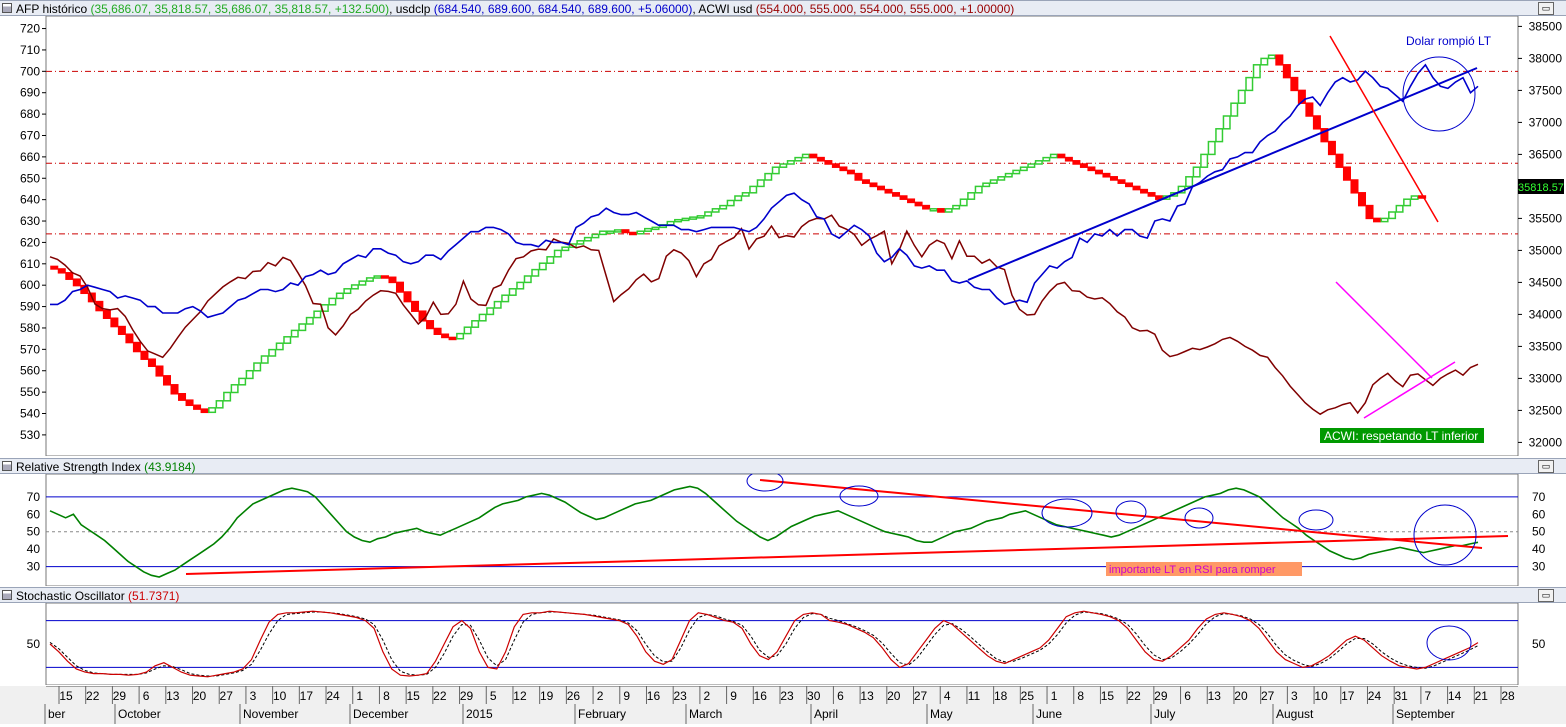 This screenshot has height=727, width=1566. What do you see at coordinates (947, 696) in the screenshot?
I see `x-day-label: 4` at bounding box center [947, 696].